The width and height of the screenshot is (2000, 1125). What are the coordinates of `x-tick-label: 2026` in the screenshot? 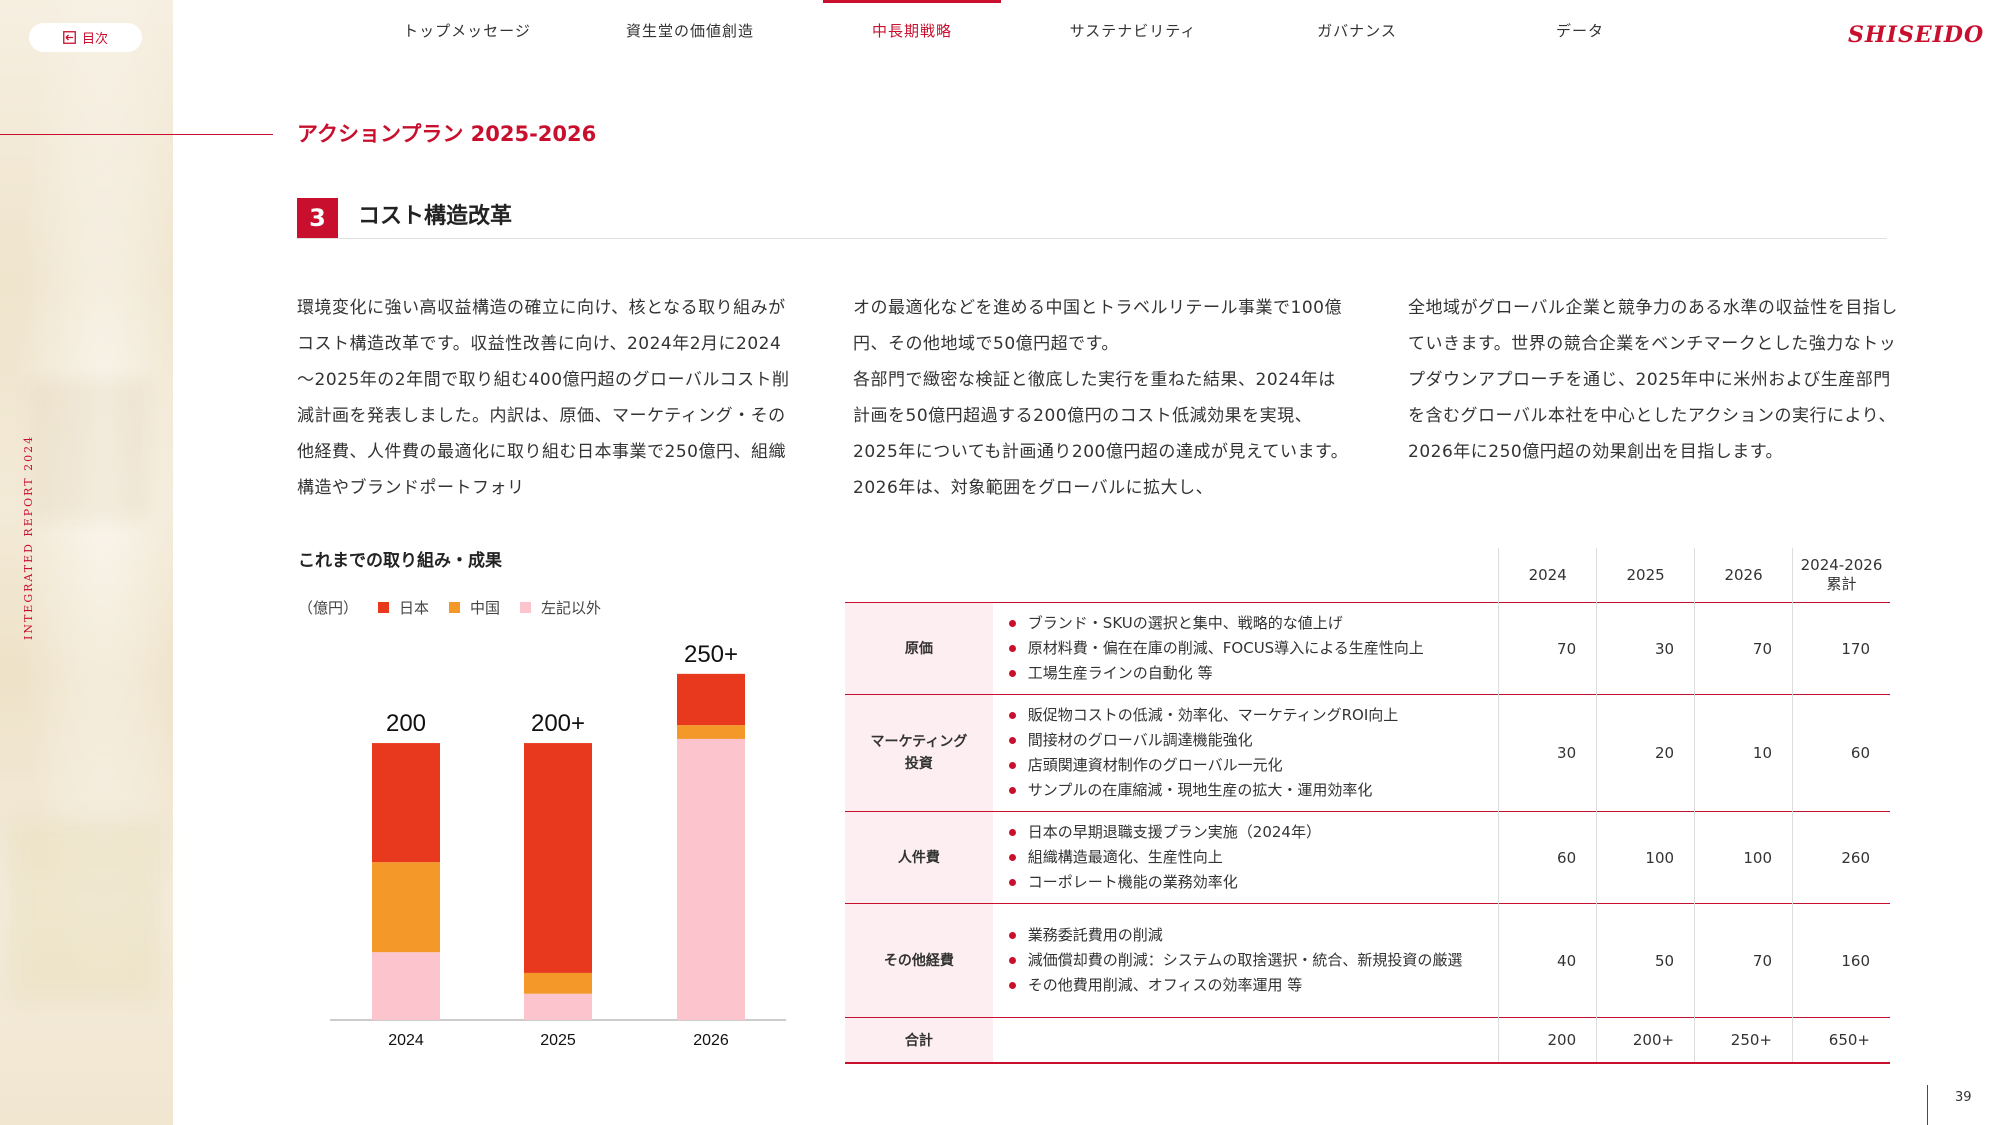 It's located at (711, 1040).